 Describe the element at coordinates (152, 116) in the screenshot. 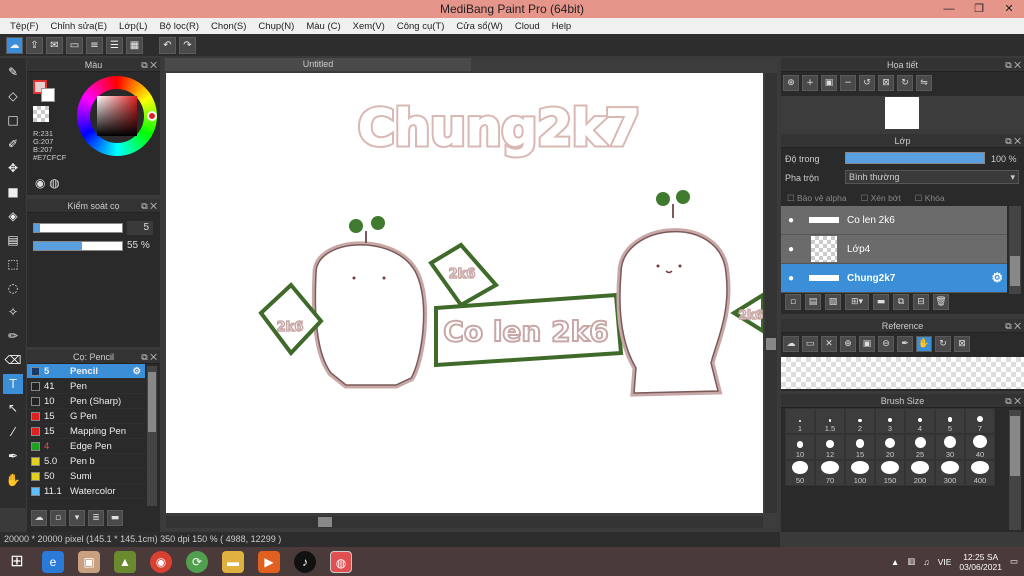

I see `hue-handle` at that location.